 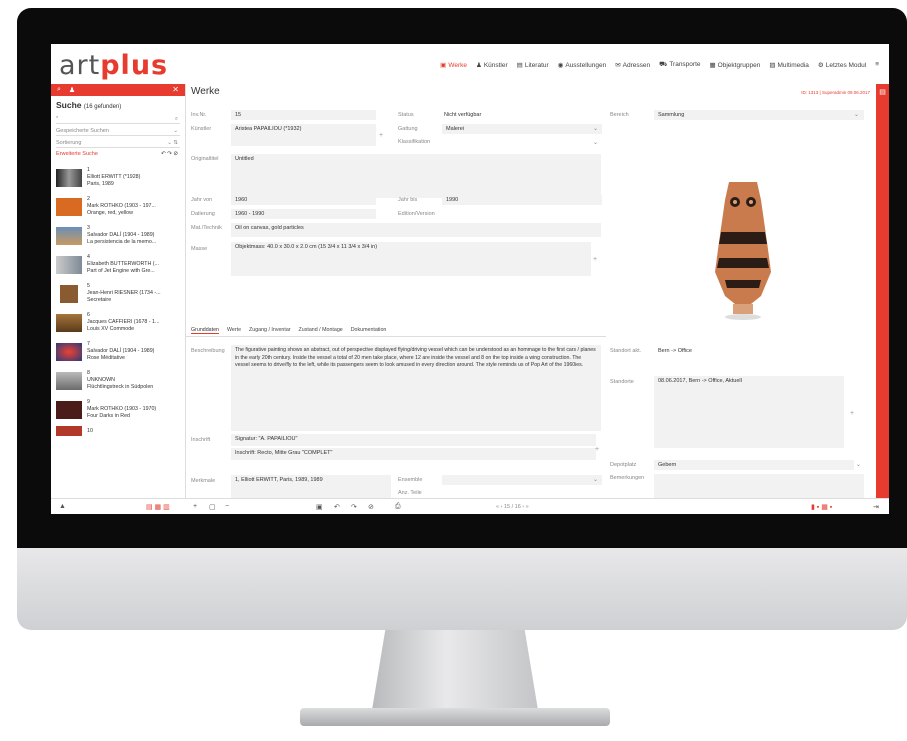 What do you see at coordinates (158, 507) in the screenshot?
I see `view-toggle-icons: ▤ ▦ ▥` at bounding box center [158, 507].